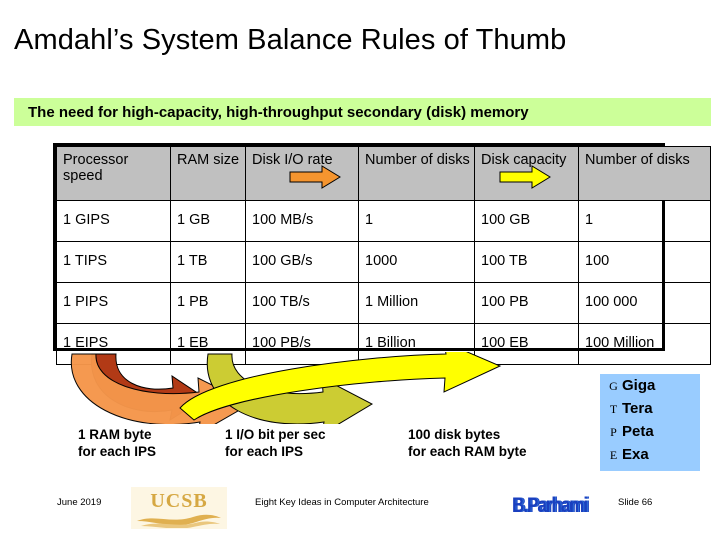 This screenshot has width=720, height=540. What do you see at coordinates (113, 221) in the screenshot?
I see `cell-processor-speed: 1 GIPS` at bounding box center [113, 221].